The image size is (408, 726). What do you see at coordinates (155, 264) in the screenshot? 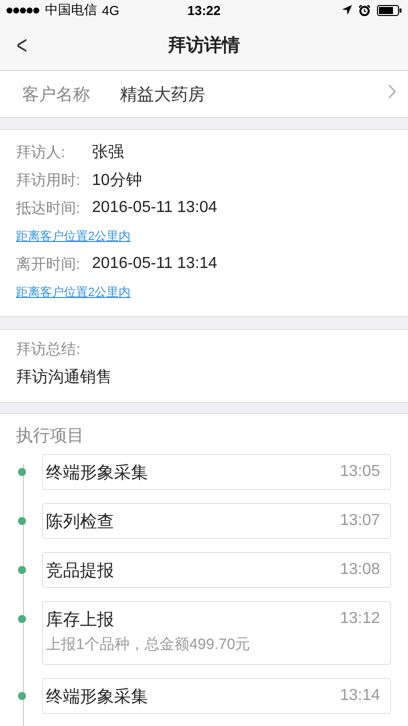
I see `field-value: 2016-05-11 13:14` at bounding box center [155, 264].